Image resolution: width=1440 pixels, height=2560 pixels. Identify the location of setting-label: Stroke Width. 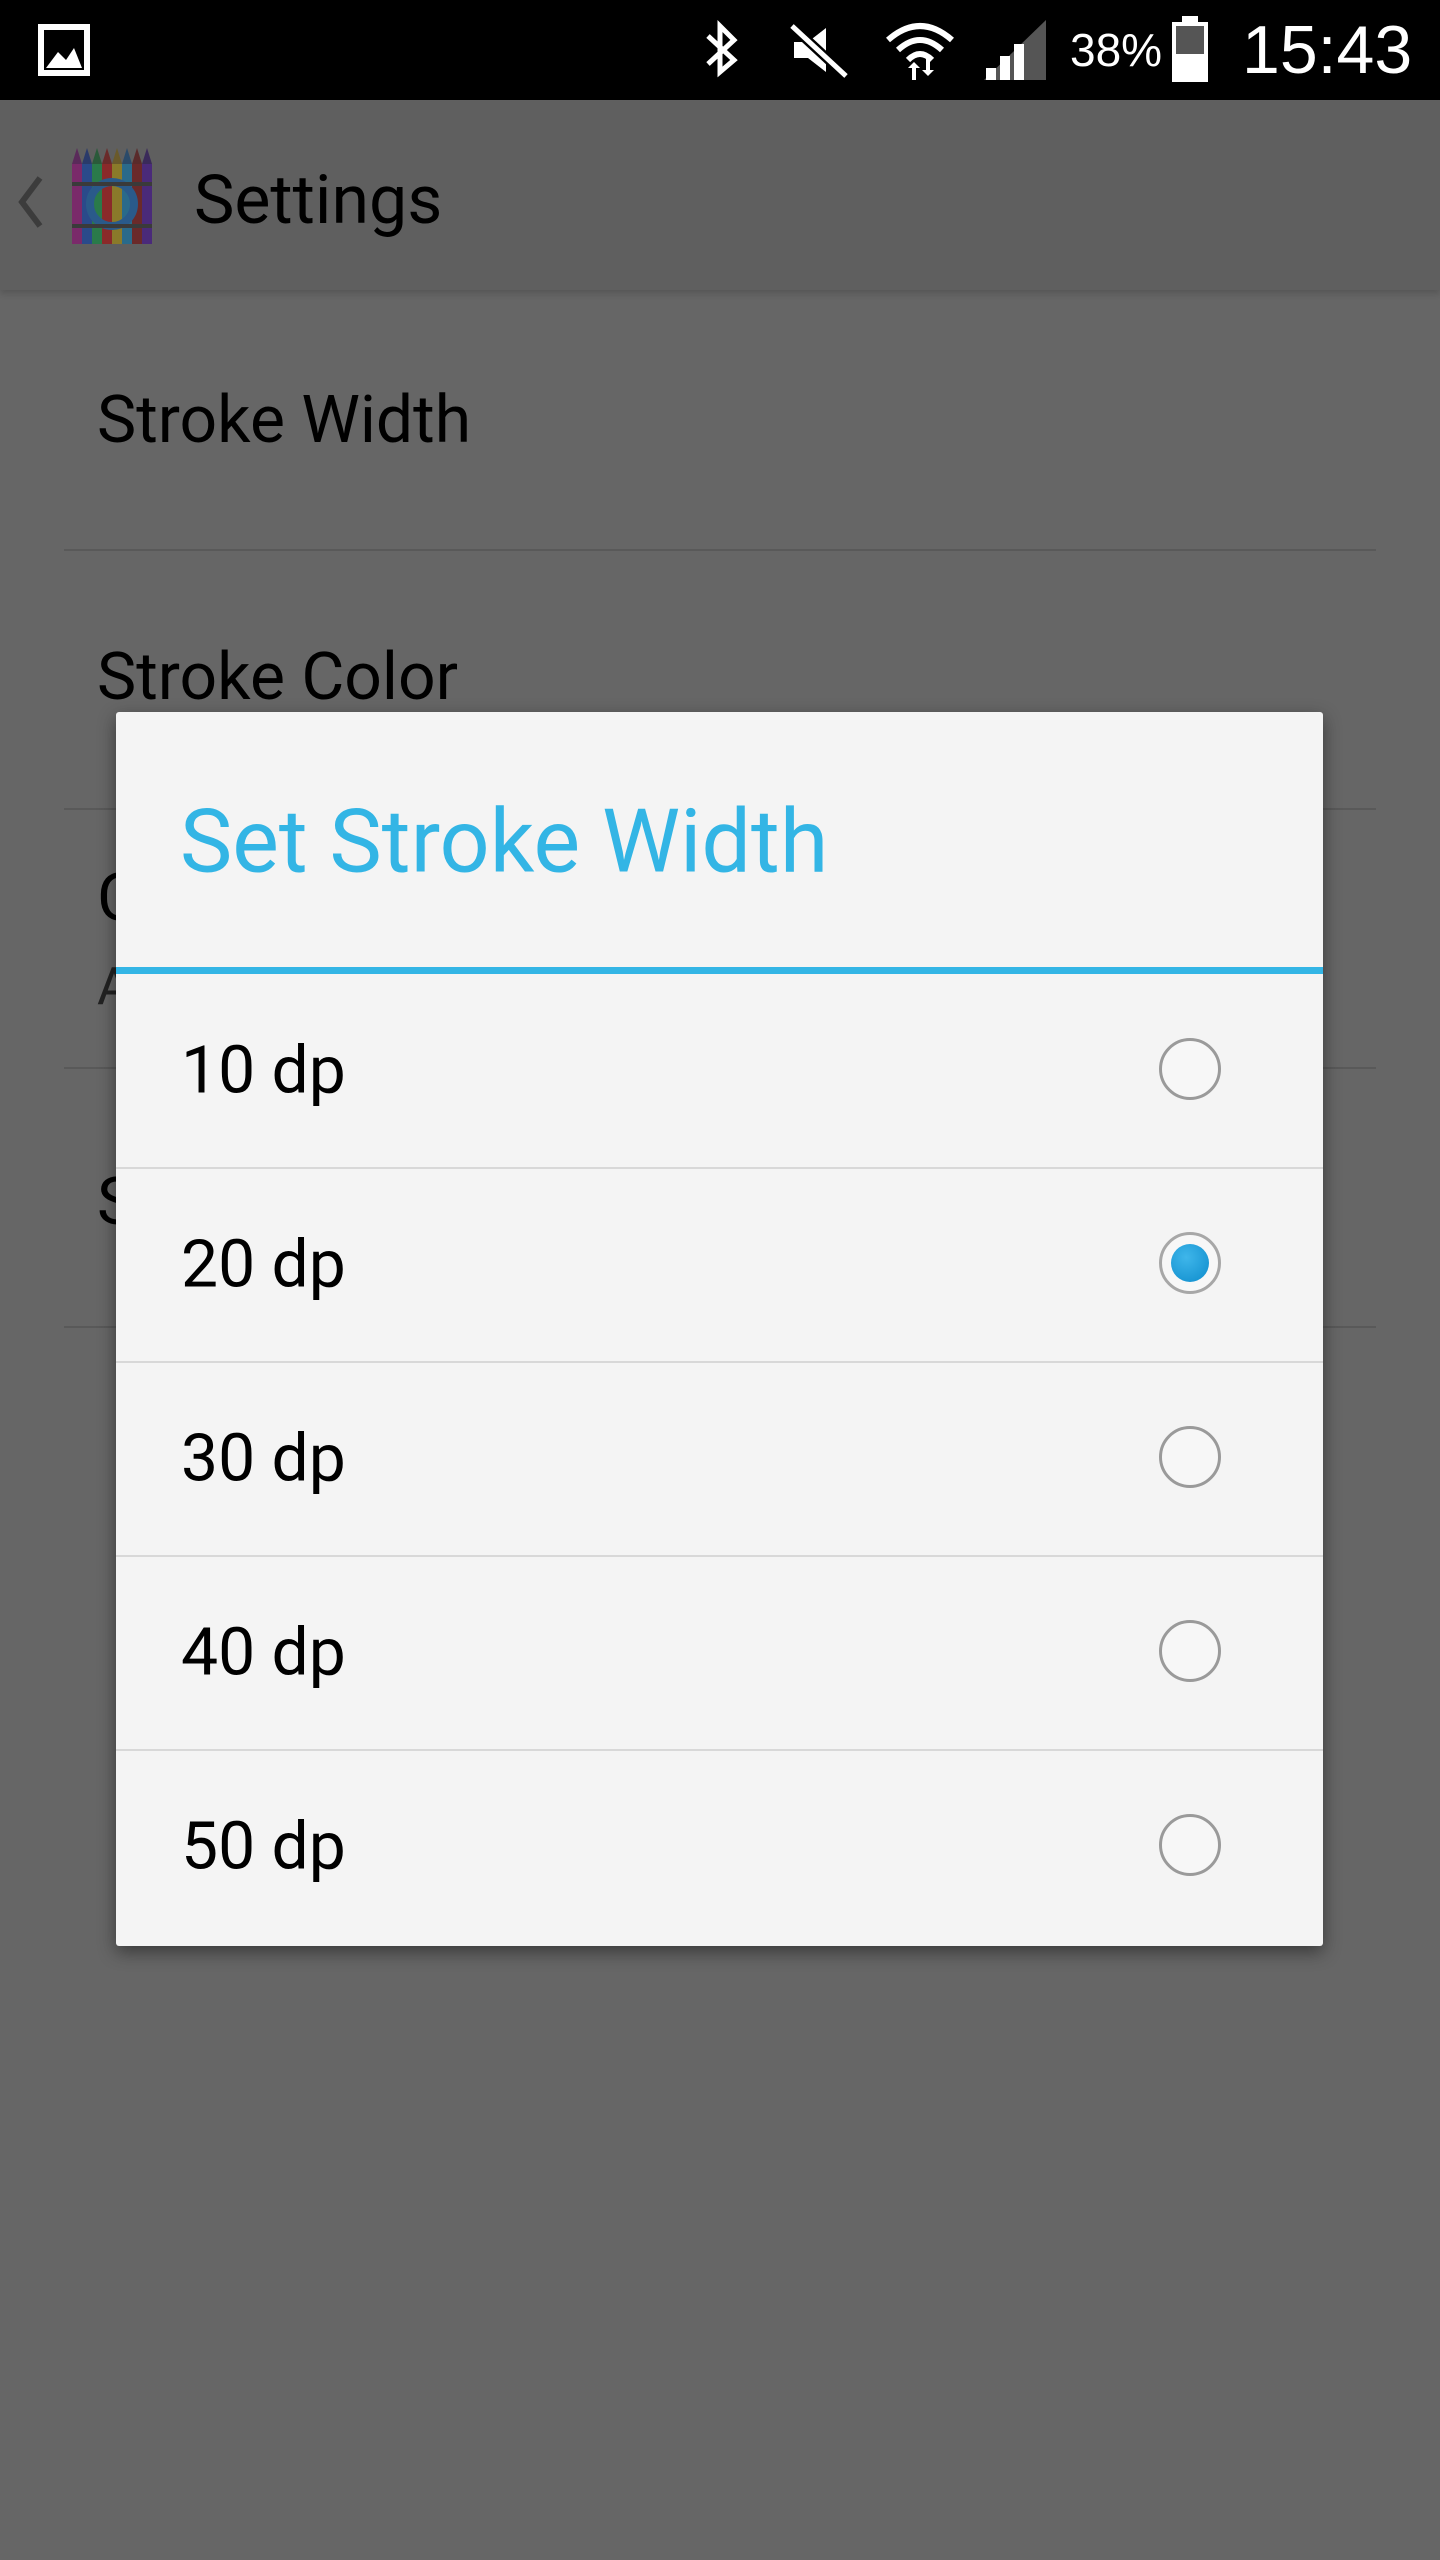
(284, 420).